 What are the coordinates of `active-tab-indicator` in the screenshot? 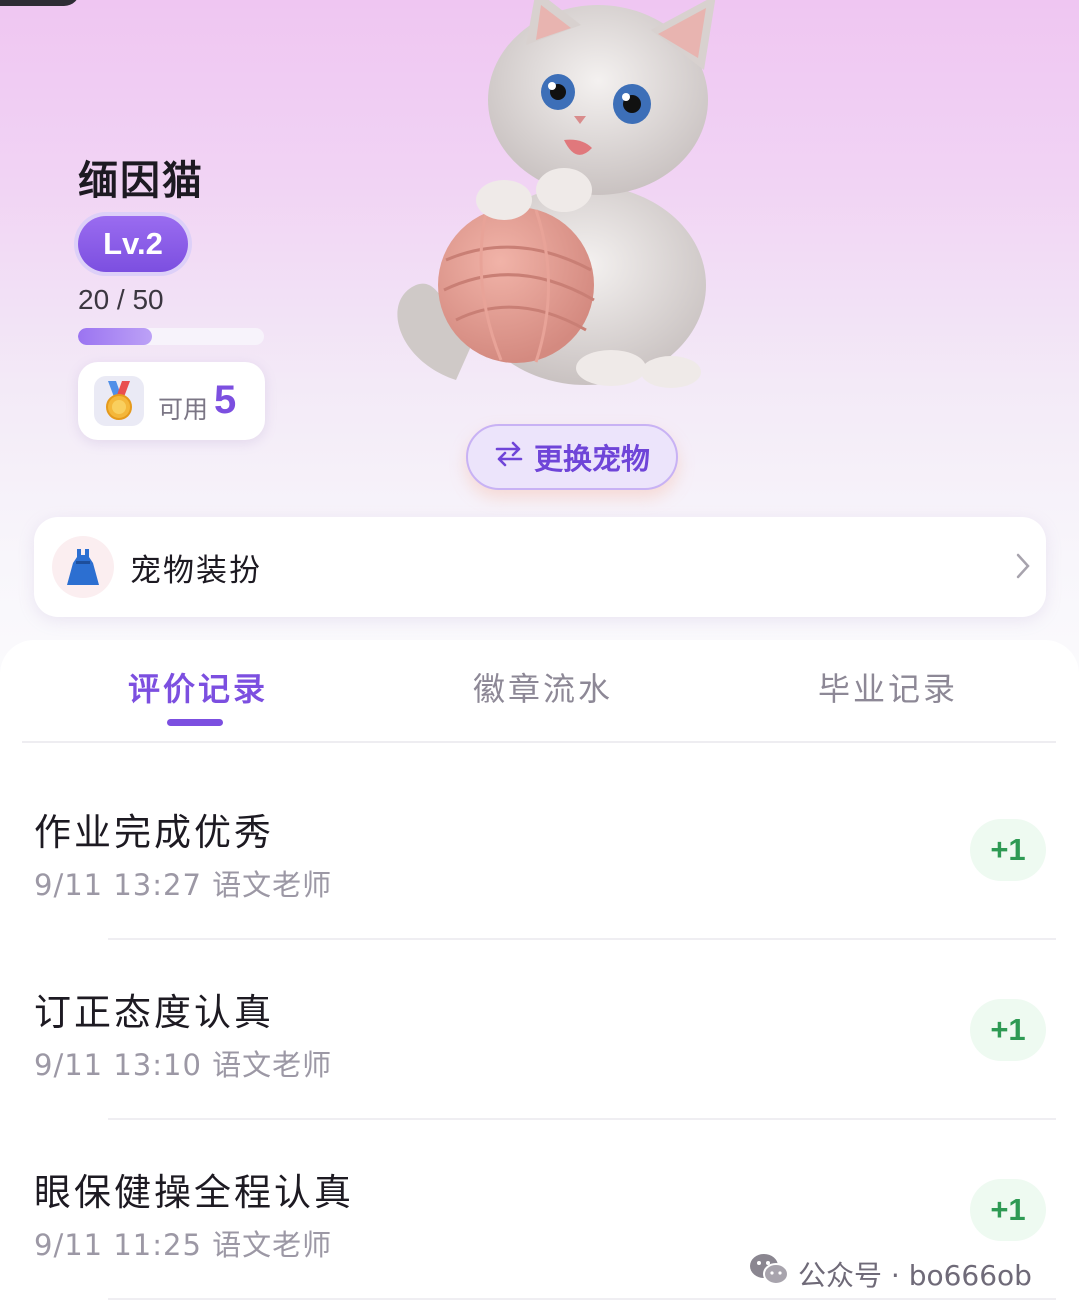 It's located at (195, 722).